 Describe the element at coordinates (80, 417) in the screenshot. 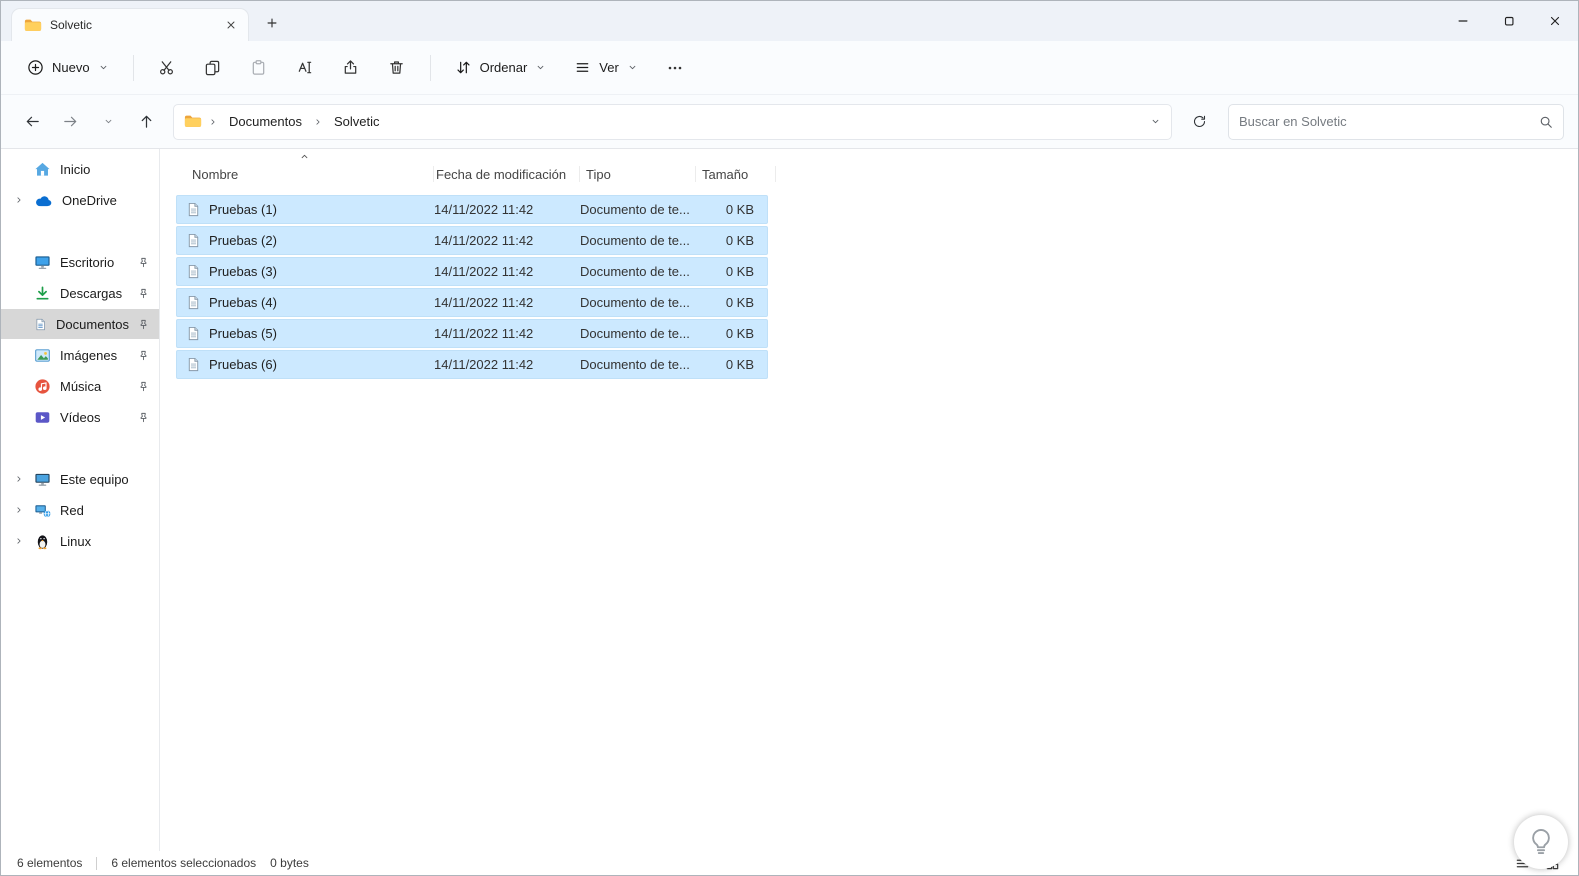

I see `sidebar-item-videos: Vídeos` at that location.